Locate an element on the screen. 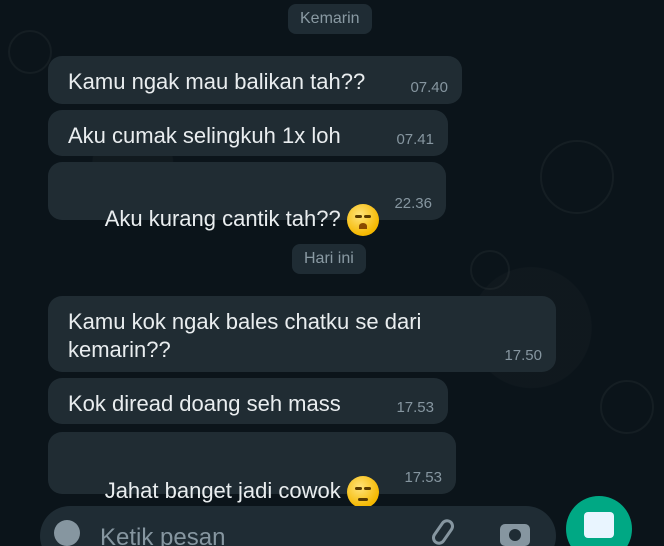 The height and width of the screenshot is (546, 664). message-bubble: Aku cumak selingkuh 1x loh 07.41 is located at coordinates (248, 133).